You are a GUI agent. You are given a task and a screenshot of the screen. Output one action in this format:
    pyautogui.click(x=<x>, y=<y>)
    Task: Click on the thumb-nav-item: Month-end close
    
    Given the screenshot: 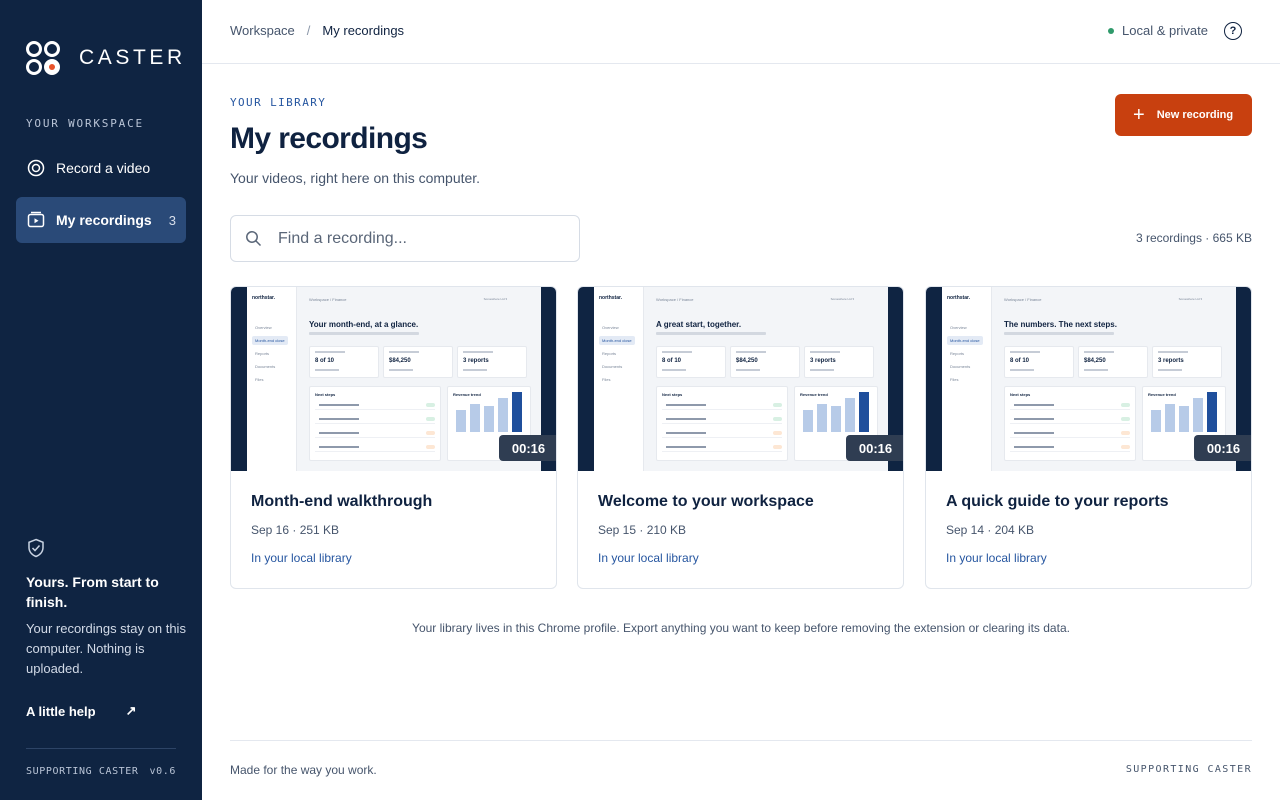 What is the action you would take?
    pyautogui.click(x=617, y=340)
    